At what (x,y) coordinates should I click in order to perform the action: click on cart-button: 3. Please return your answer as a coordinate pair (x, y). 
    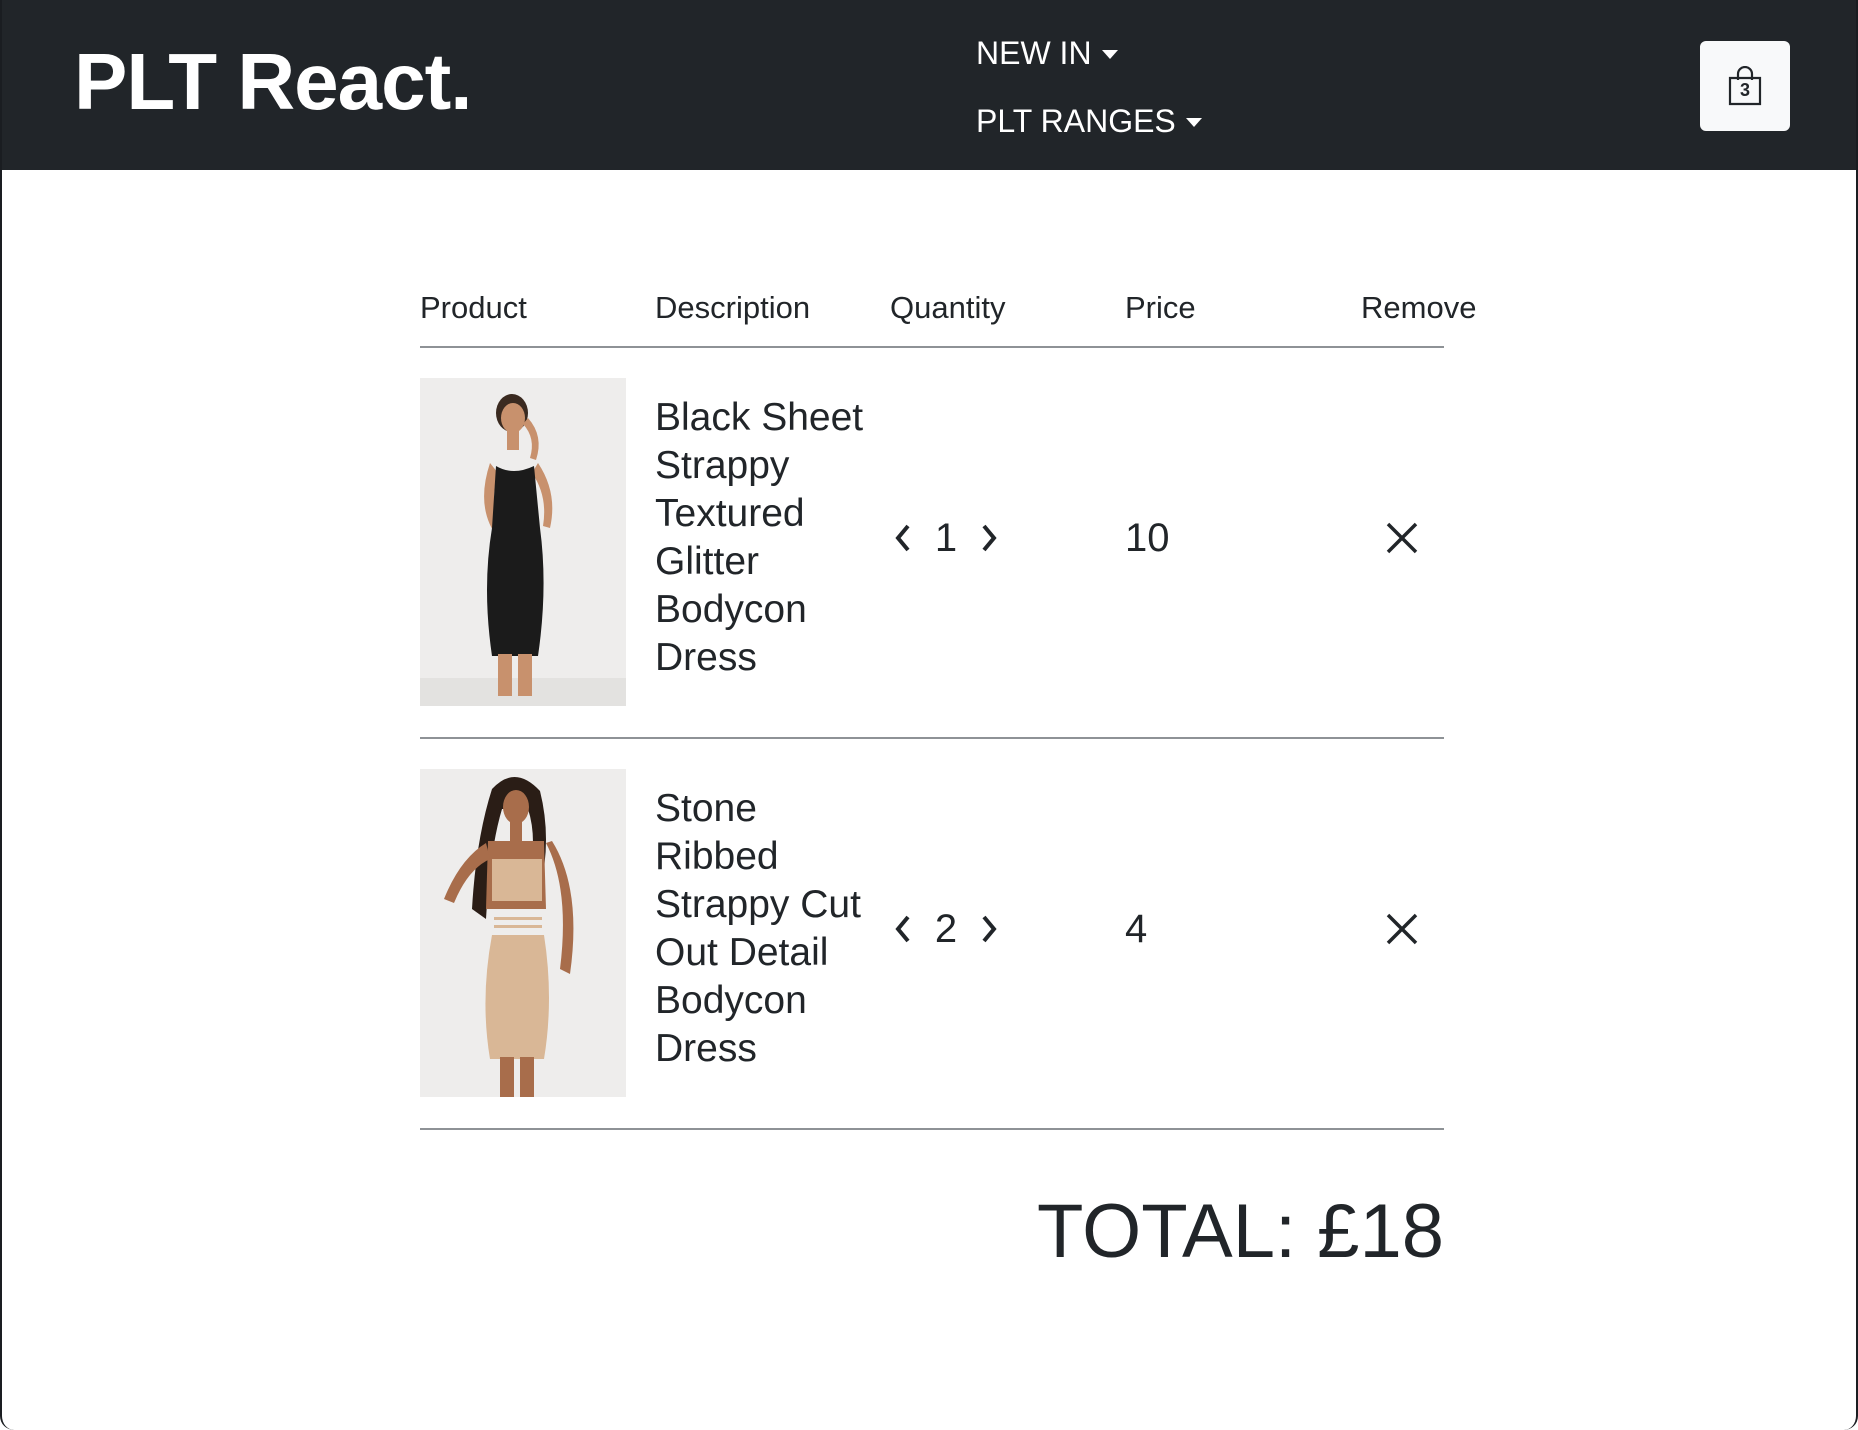
    Looking at the image, I should click on (1745, 86).